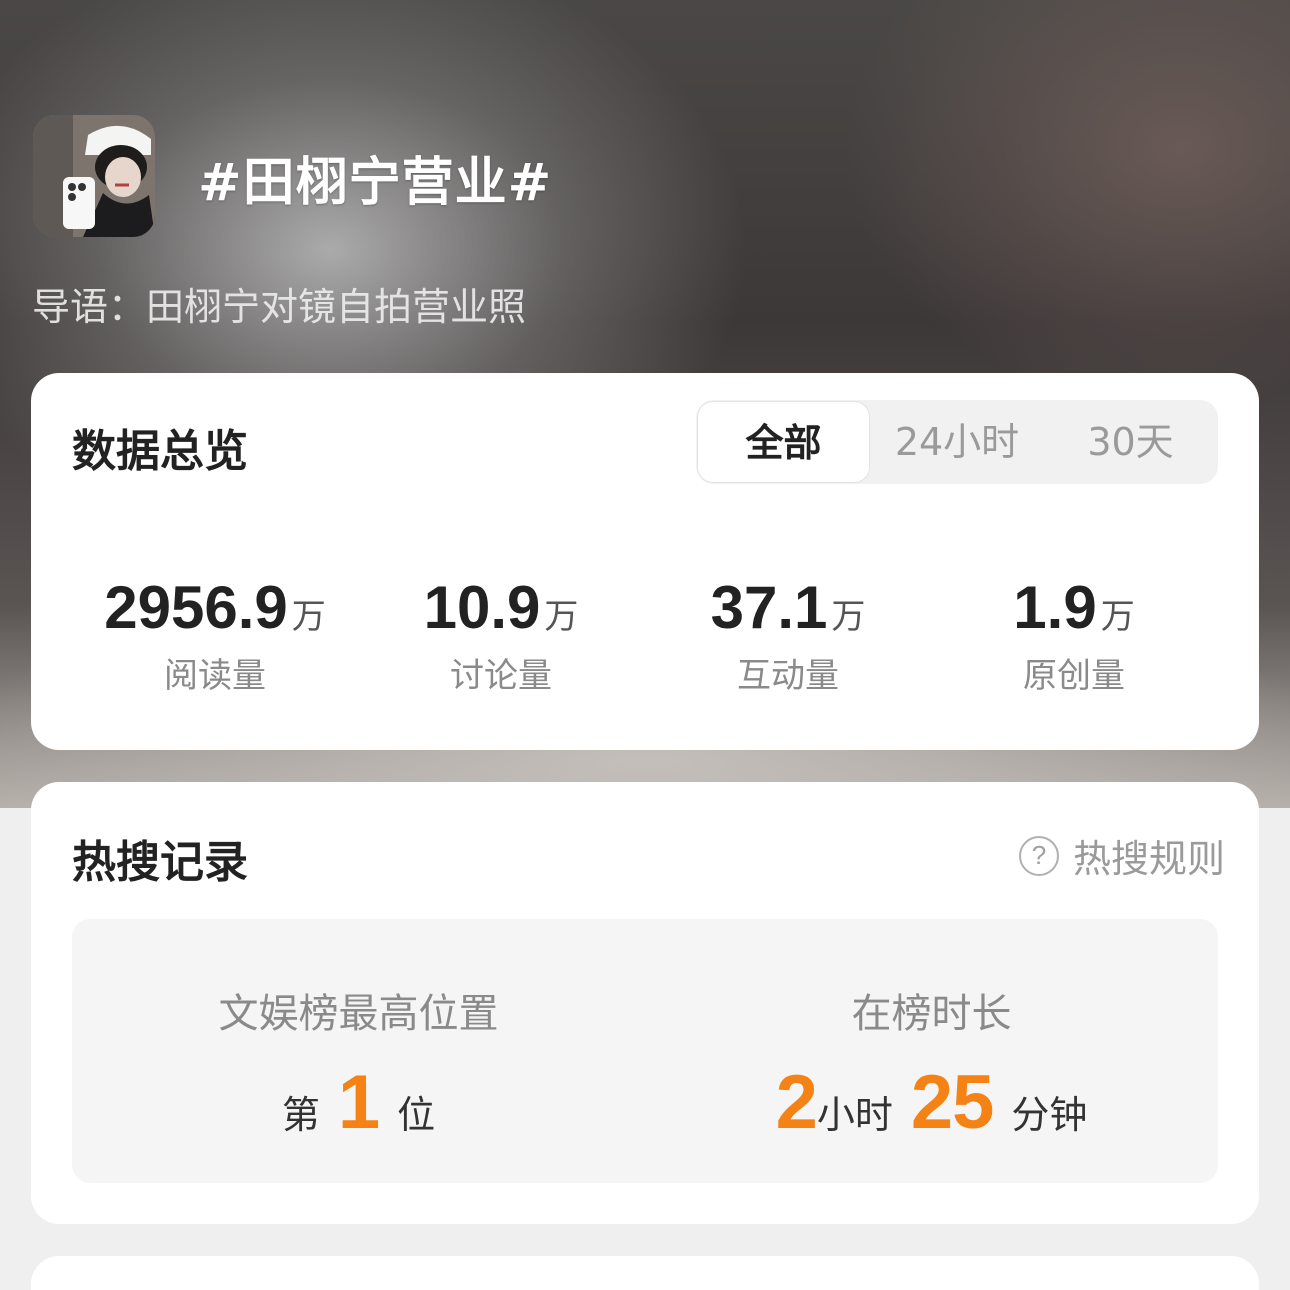 The height and width of the screenshot is (1290, 1290). I want to click on minutes-unit: 分钟, so click(1049, 1115).